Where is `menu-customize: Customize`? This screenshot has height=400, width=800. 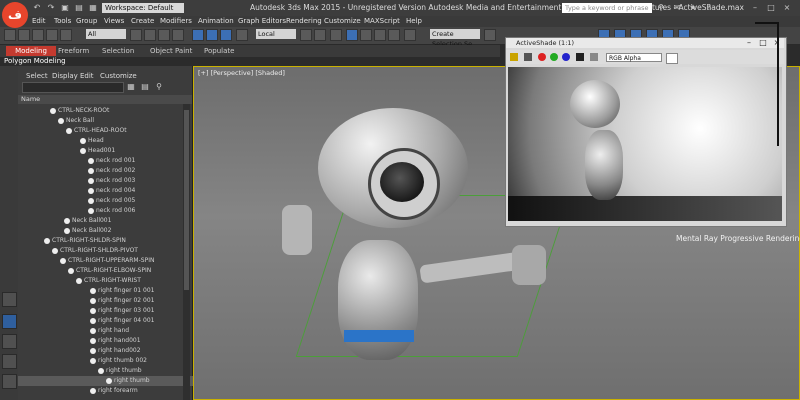 menu-customize: Customize is located at coordinates (342, 21).